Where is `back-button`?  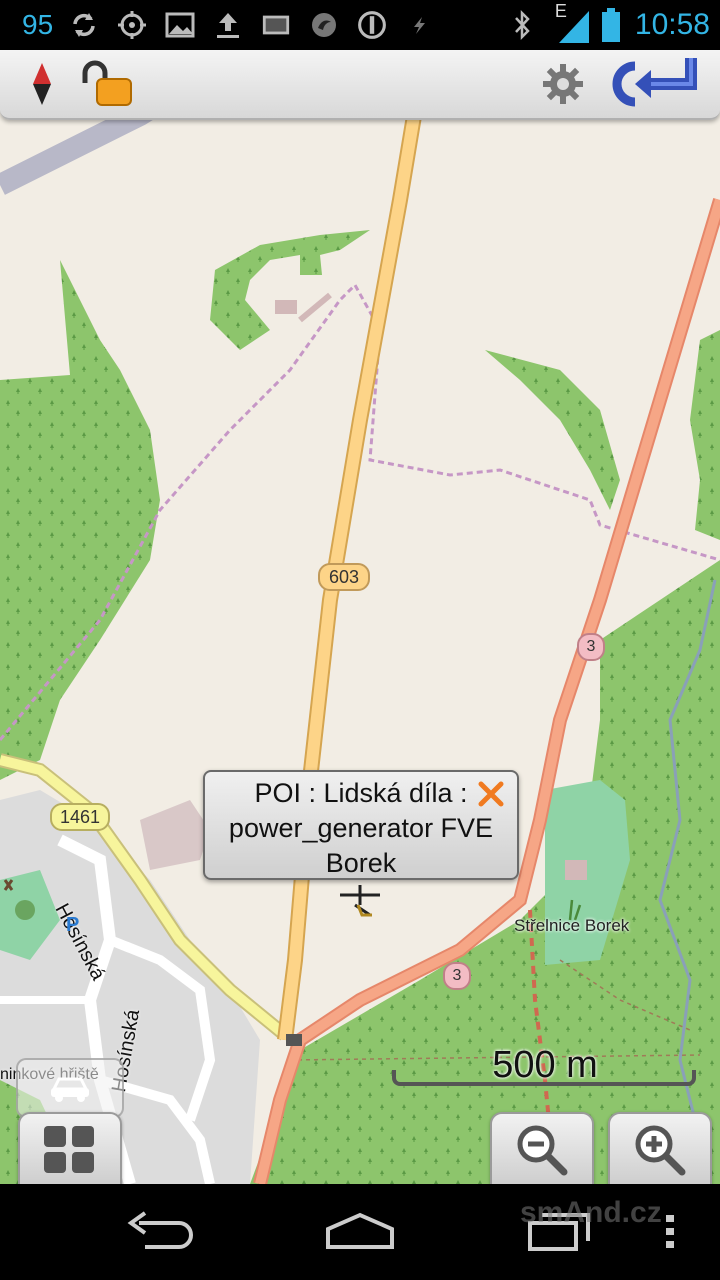 back-button is located at coordinates (161, 1231).